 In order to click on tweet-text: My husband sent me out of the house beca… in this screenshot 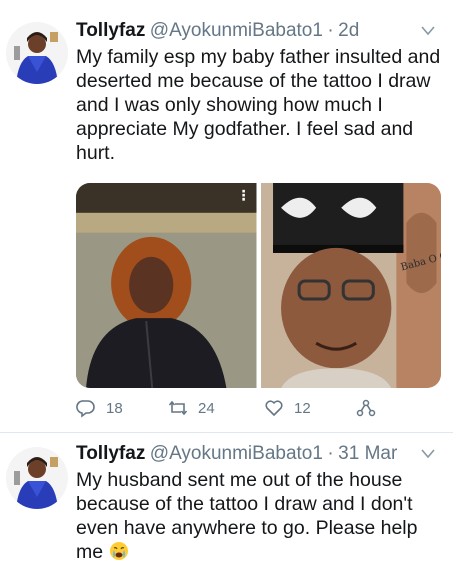, I will do `click(259, 516)`.